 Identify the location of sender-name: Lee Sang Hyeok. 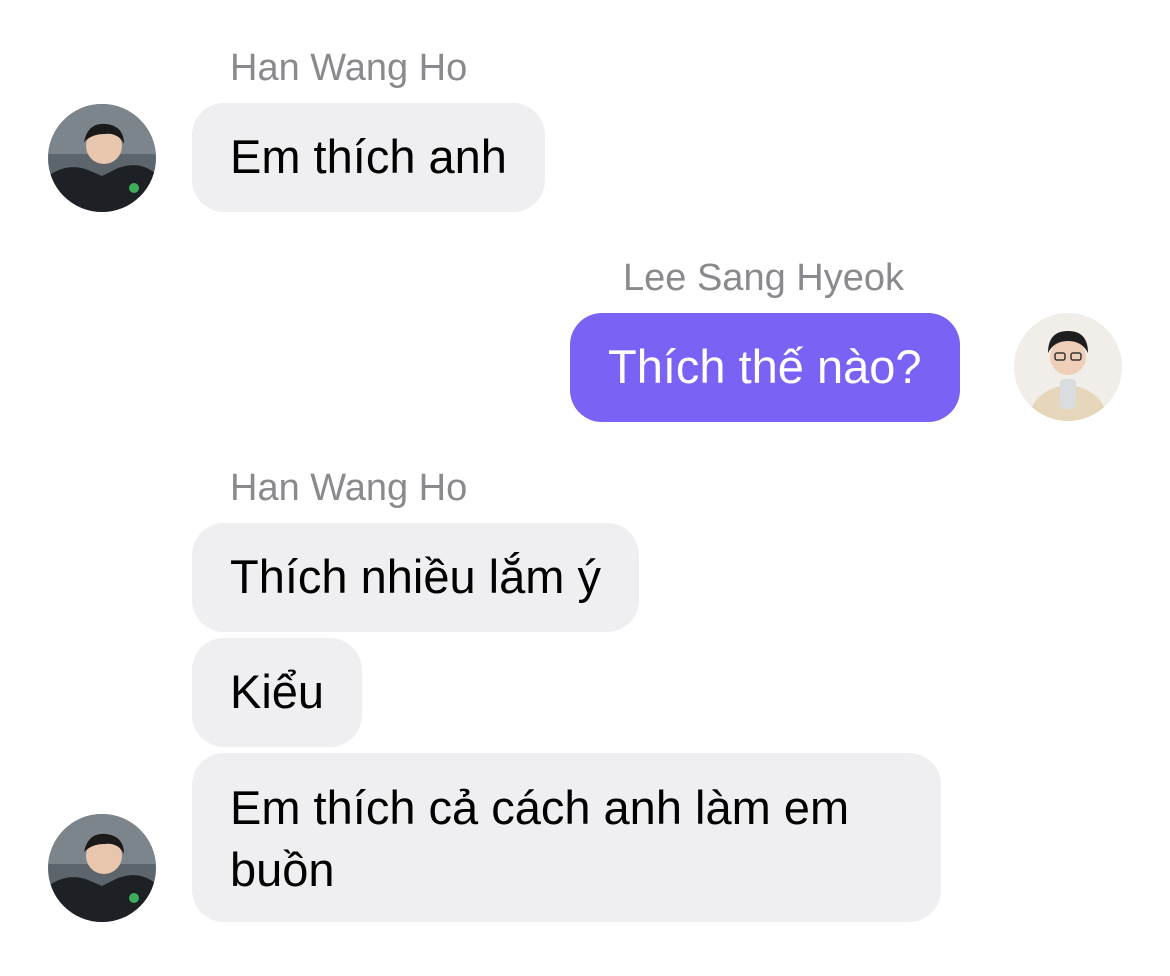
(763, 278).